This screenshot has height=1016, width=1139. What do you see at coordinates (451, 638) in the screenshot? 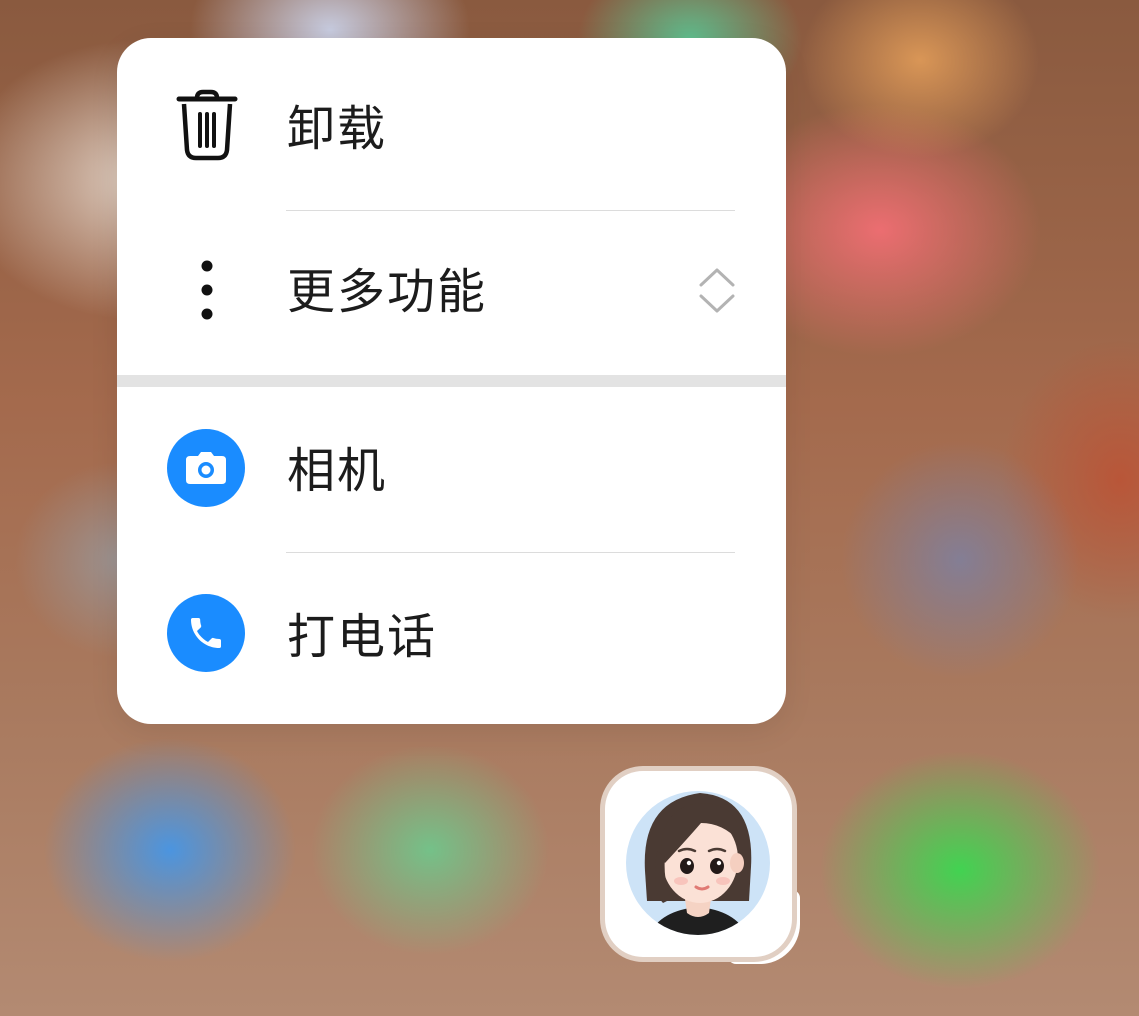
I see `phone-shortcut: 打电话` at bounding box center [451, 638].